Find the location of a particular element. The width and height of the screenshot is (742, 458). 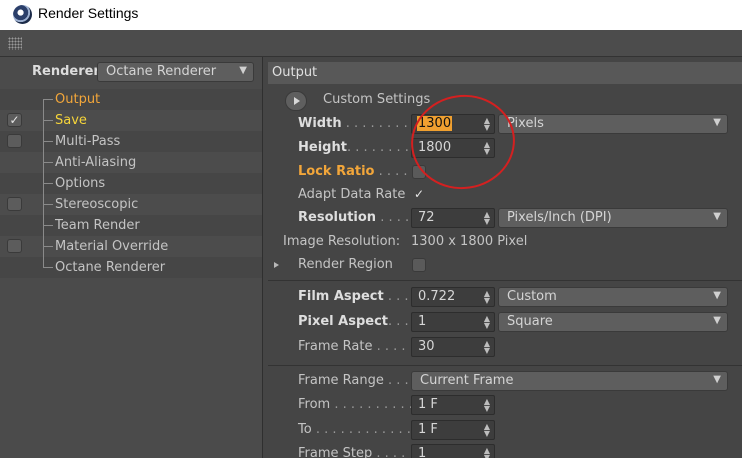

sidebar-item-output: Output is located at coordinates (131, 99).